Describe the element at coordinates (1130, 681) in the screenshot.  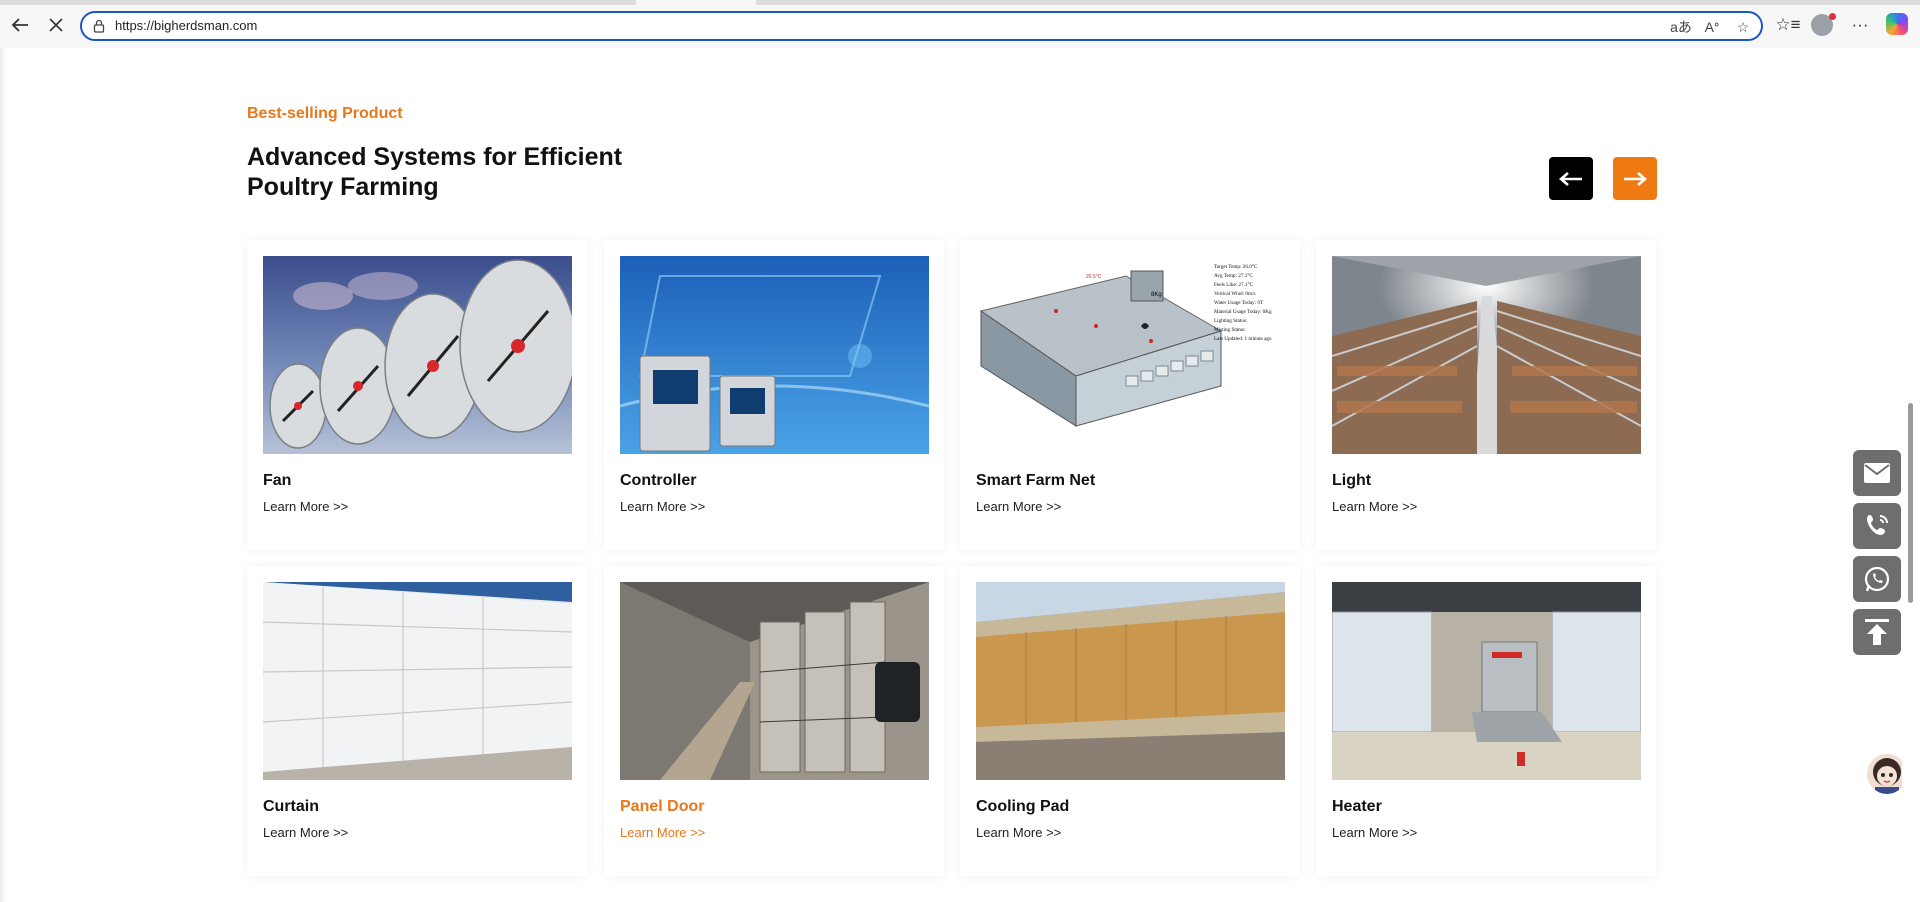
I see `cooling-pad-image` at that location.